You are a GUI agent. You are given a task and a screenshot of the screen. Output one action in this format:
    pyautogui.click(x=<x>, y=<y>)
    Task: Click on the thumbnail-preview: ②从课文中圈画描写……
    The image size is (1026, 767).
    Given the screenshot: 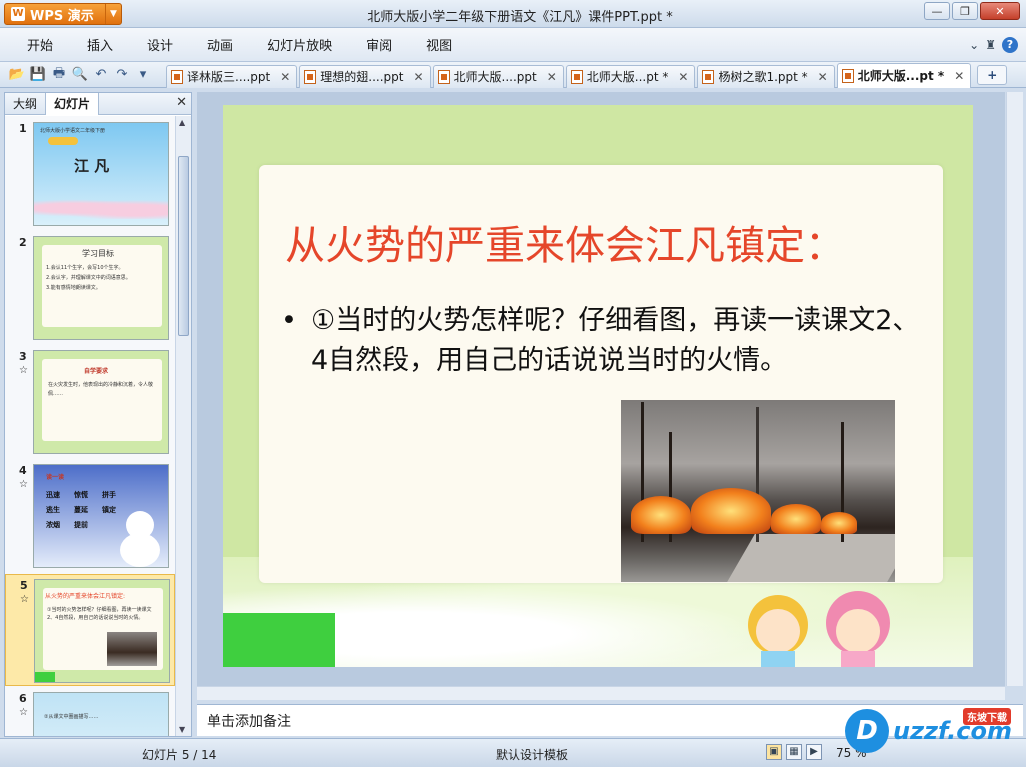 What is the action you would take?
    pyautogui.click(x=101, y=714)
    